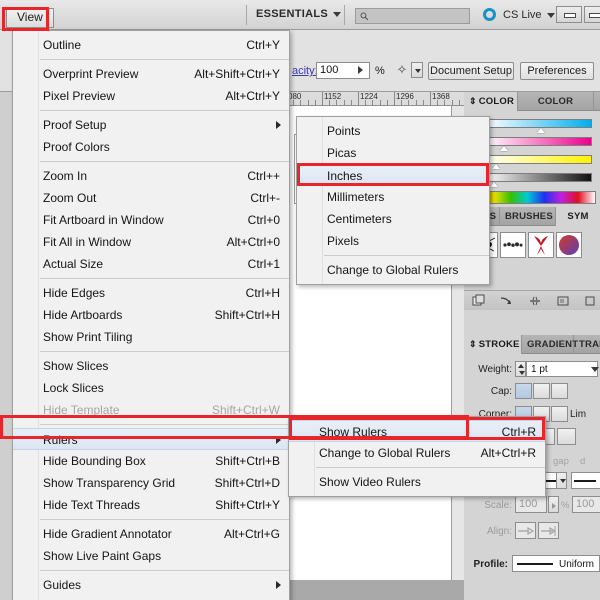 This screenshot has width=600, height=600. Describe the element at coordinates (76, 366) in the screenshot. I see `menu-item-label: Show Slices` at that location.